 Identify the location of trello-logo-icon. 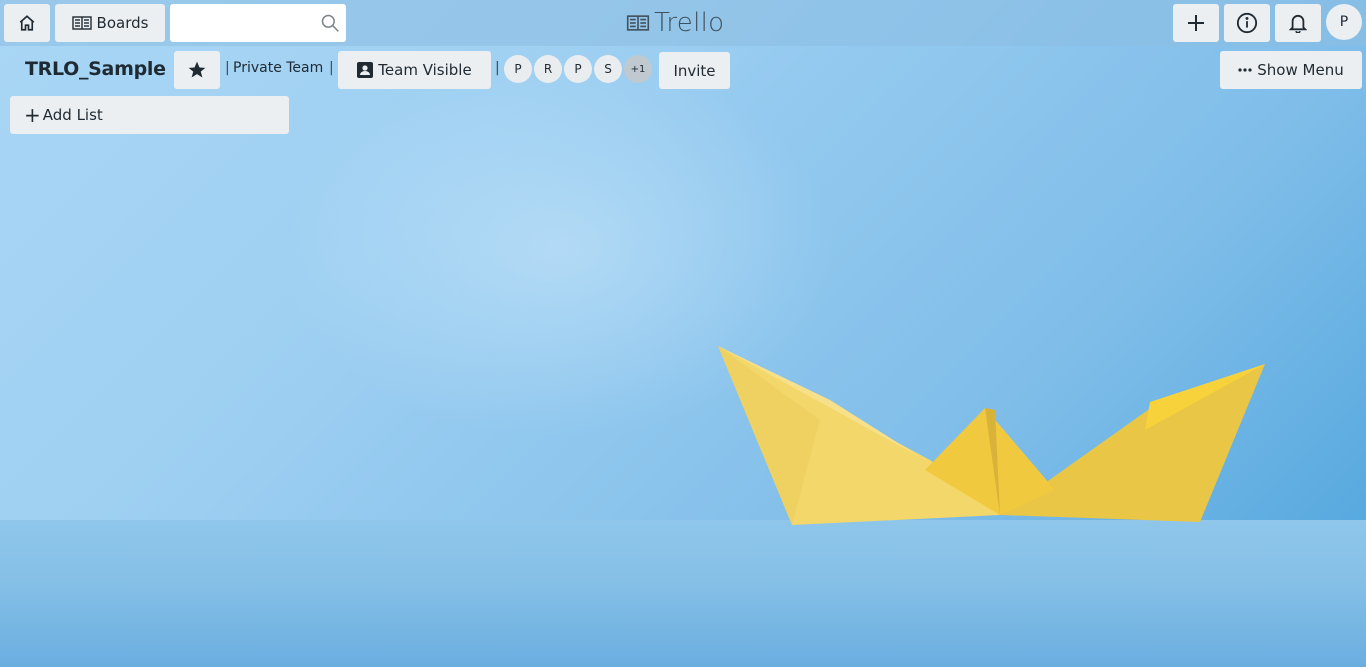
(638, 23).